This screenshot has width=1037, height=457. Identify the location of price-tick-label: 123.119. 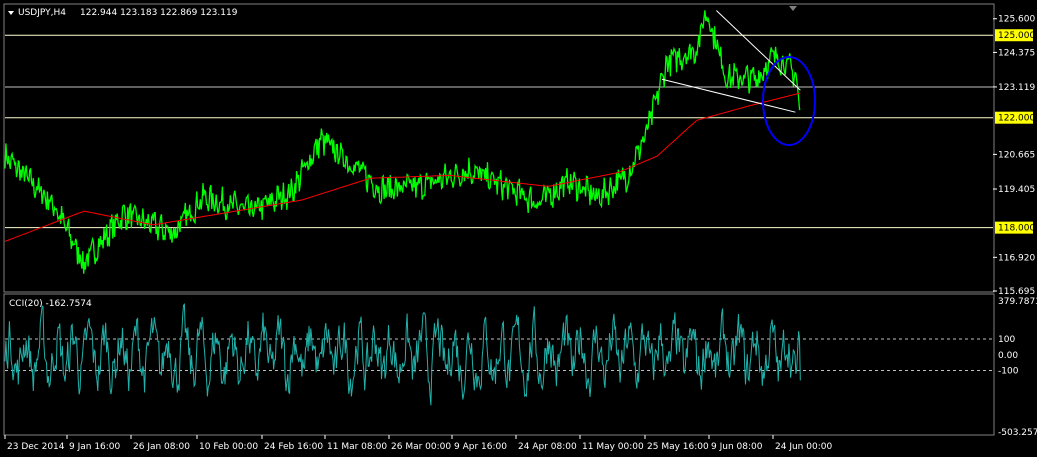
(1016, 88).